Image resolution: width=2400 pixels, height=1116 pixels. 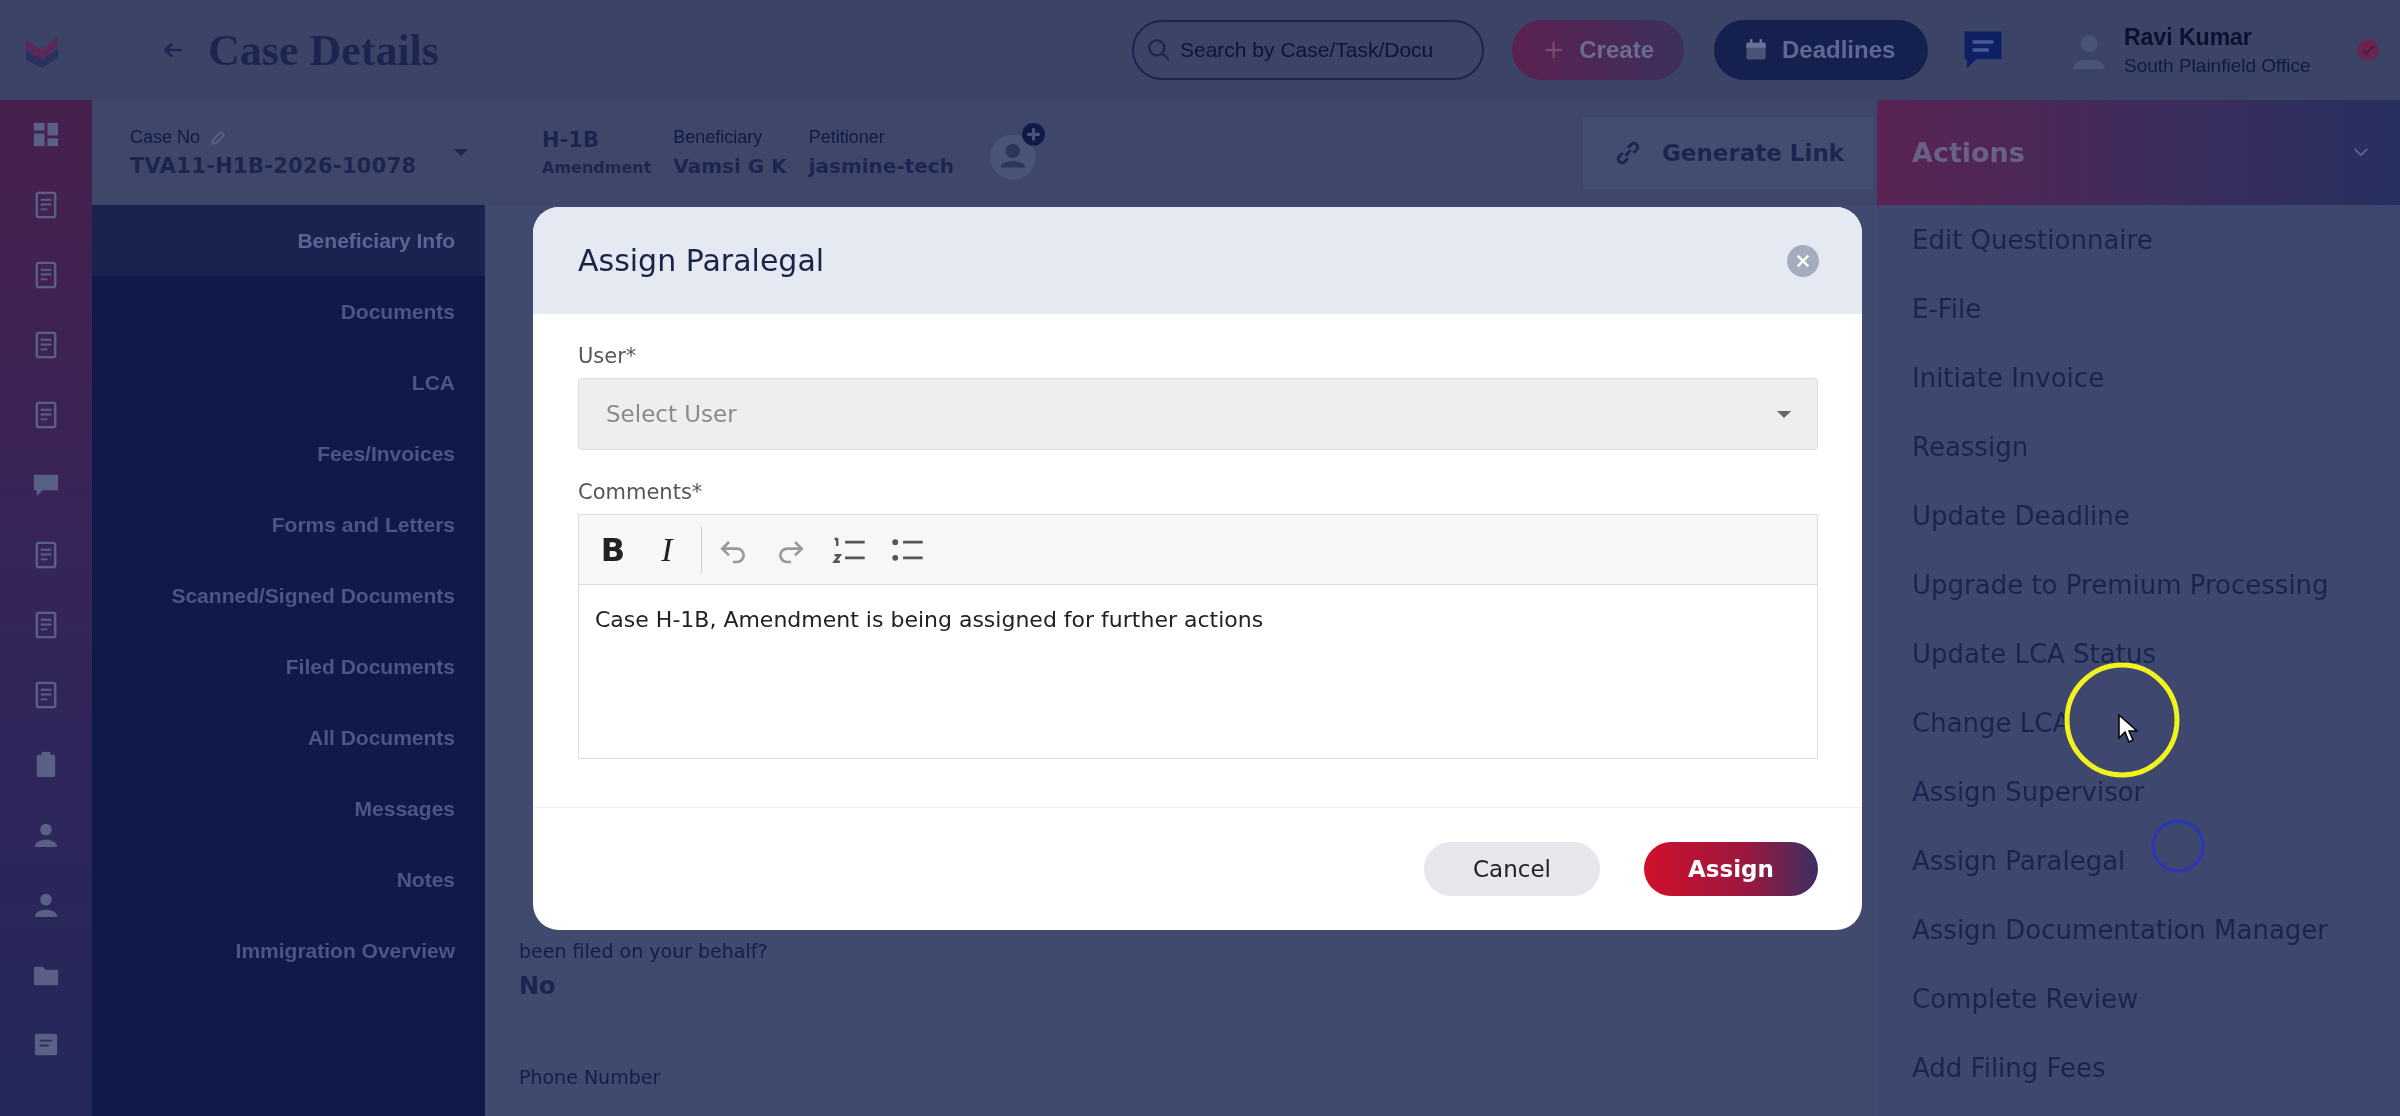 I want to click on field-label: Comments*, so click(x=641, y=492).